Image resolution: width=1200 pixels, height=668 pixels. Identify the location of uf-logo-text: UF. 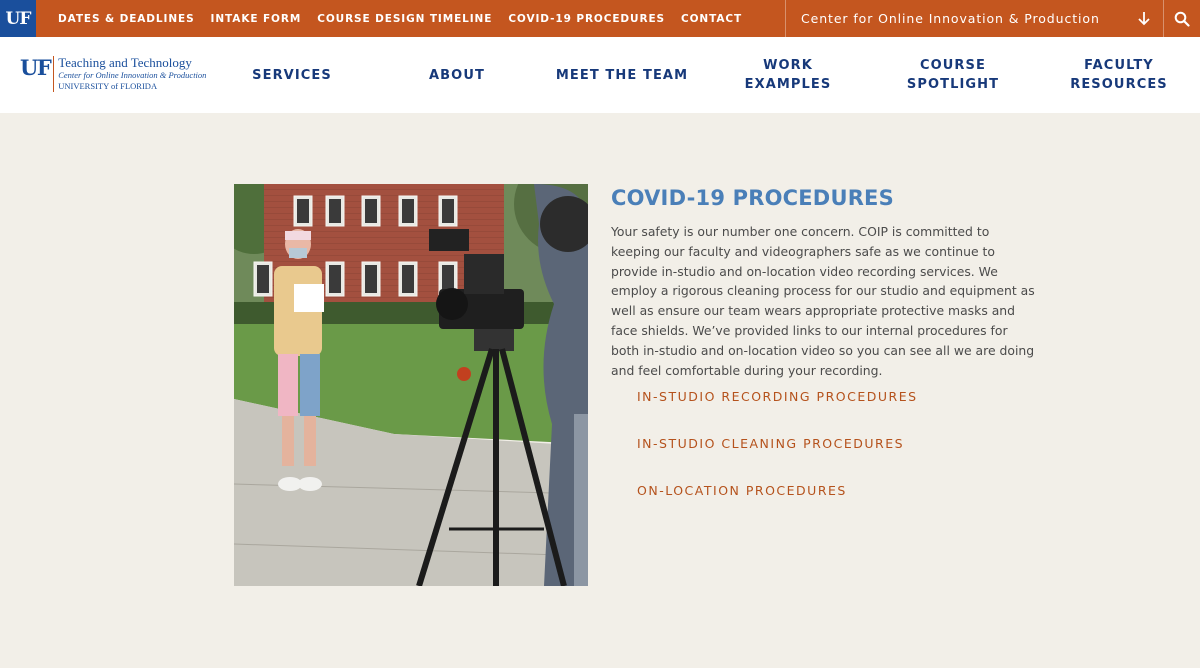
(18, 18).